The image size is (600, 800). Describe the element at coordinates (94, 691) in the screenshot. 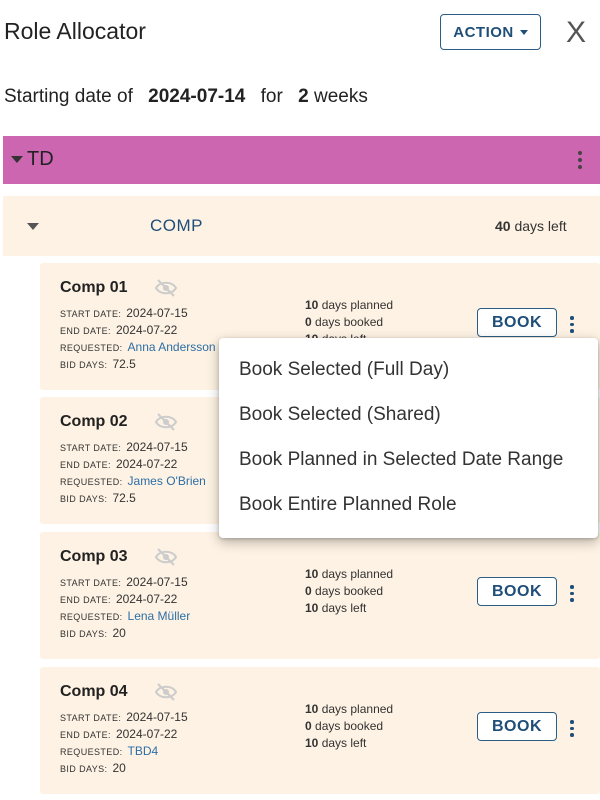

I see `card-title: Comp 04` at that location.